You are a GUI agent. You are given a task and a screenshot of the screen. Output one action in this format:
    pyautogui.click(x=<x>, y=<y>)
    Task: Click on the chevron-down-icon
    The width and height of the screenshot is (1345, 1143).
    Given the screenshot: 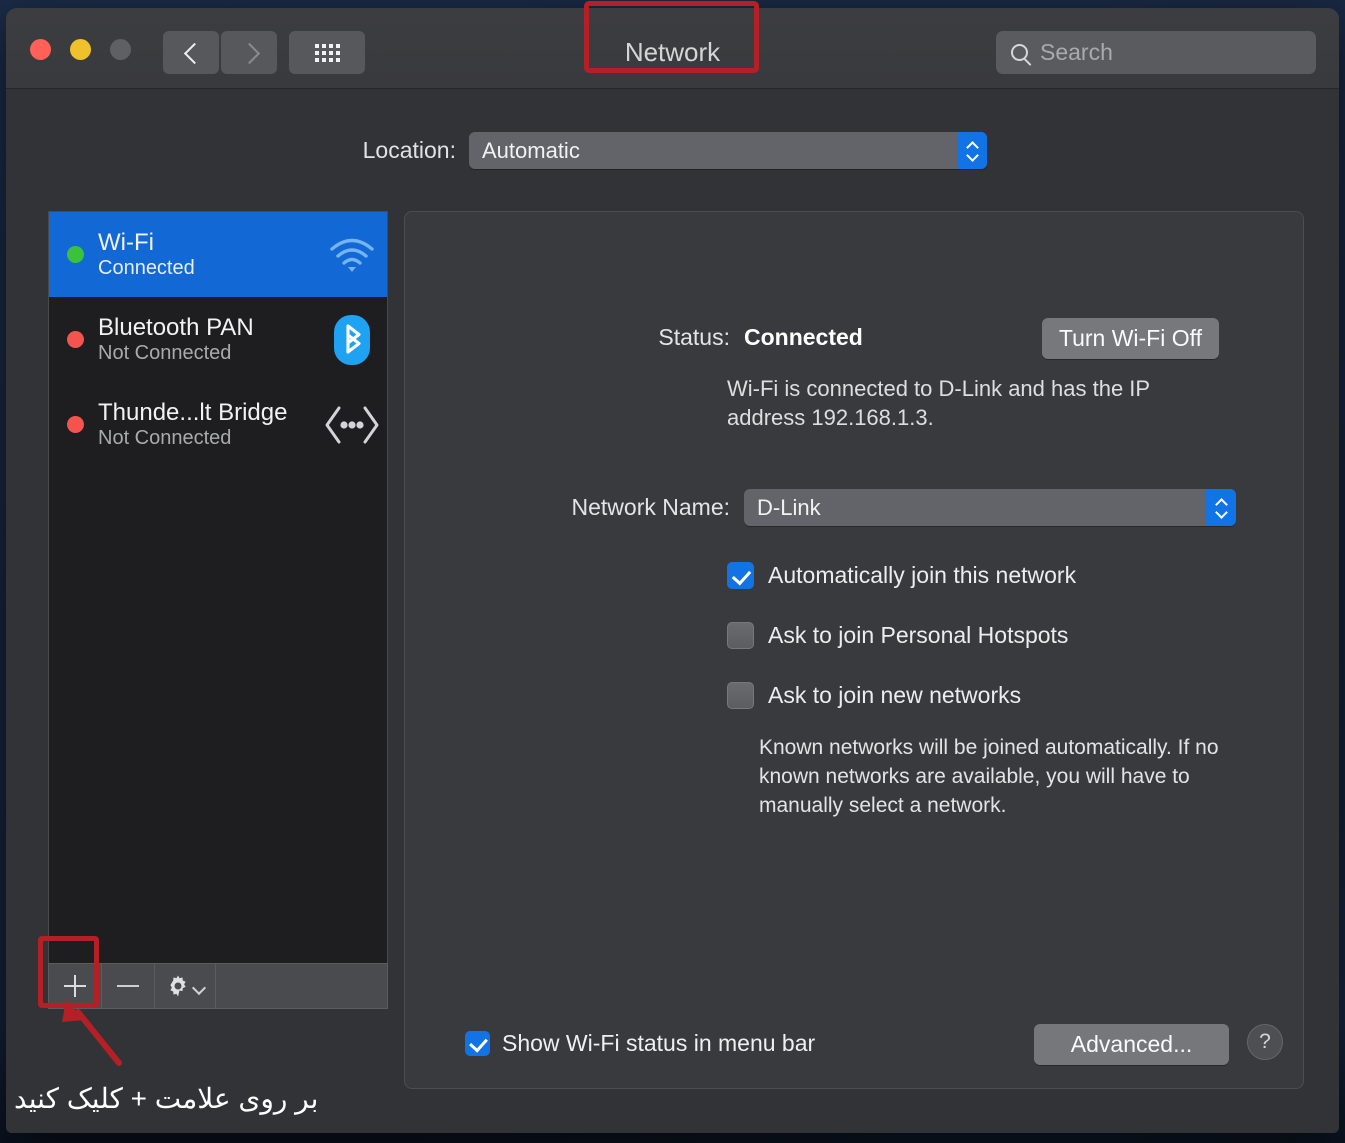 What is the action you would take?
    pyautogui.click(x=198, y=986)
    